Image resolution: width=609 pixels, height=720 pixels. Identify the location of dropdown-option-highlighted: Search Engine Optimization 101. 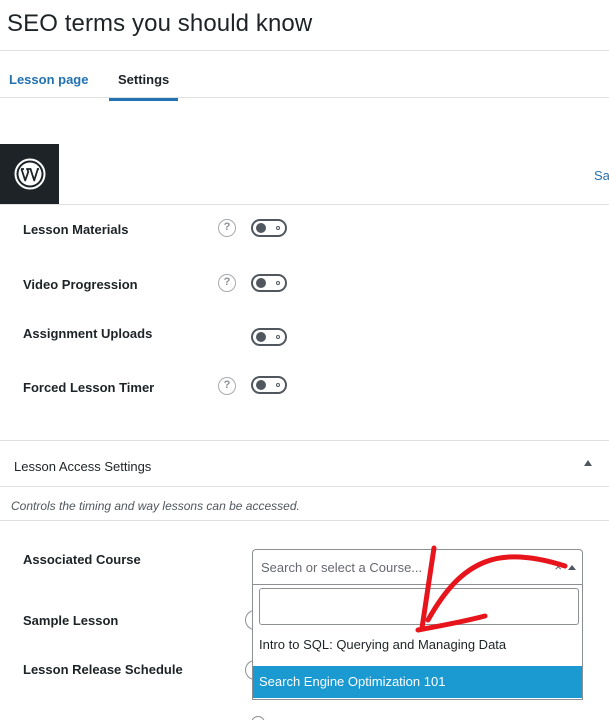
(417, 682).